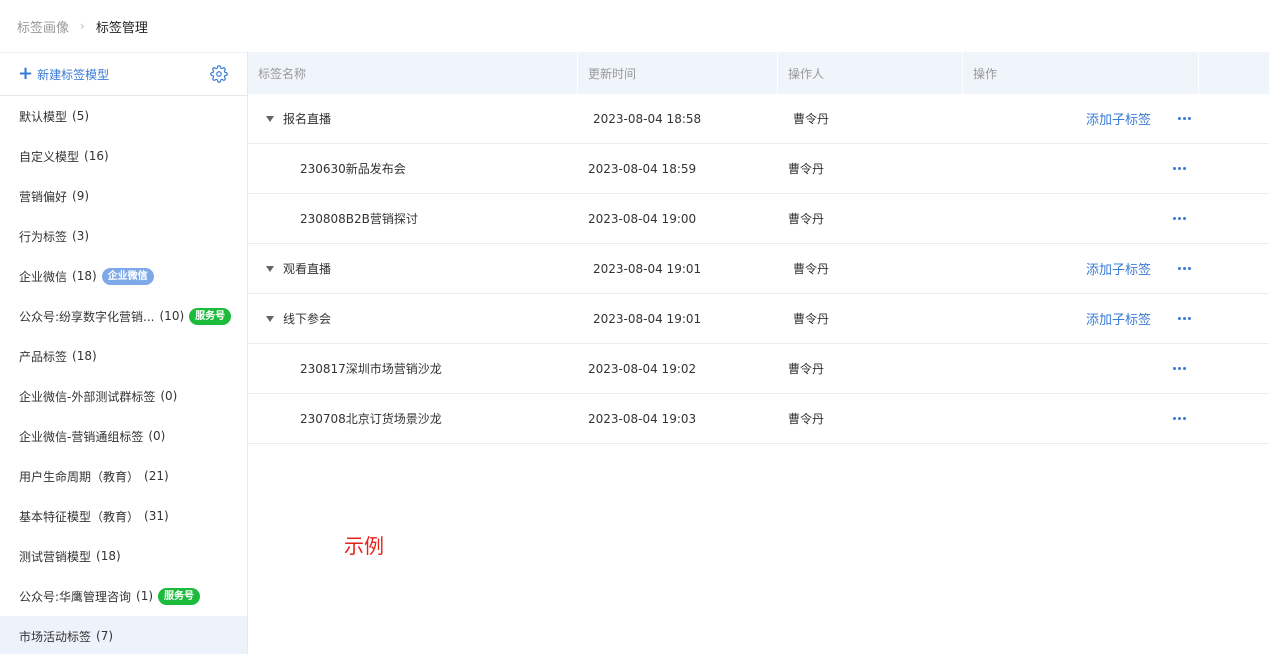 This screenshot has height=654, width=1269. What do you see at coordinates (123, 236) in the screenshot?
I see `model-item: 行为标签 (3)` at bounding box center [123, 236].